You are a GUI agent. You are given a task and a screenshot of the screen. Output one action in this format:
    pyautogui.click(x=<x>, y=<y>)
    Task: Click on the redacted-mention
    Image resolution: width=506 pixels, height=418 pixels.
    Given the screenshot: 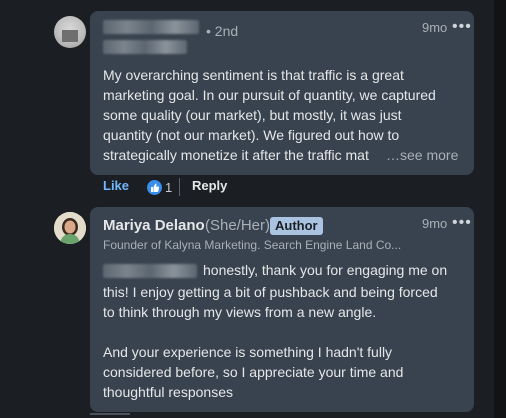 What is the action you would take?
    pyautogui.click(x=150, y=271)
    